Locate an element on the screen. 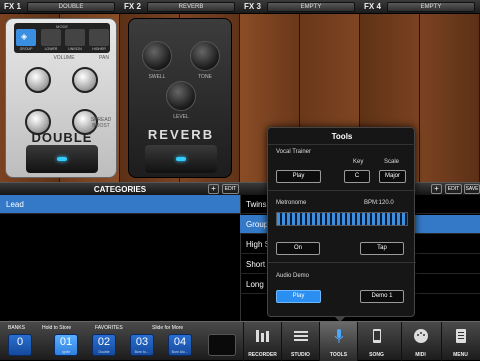 This screenshot has width=480, height=361. fx-slot-4: FX 4 EMPTY is located at coordinates (420, 7).